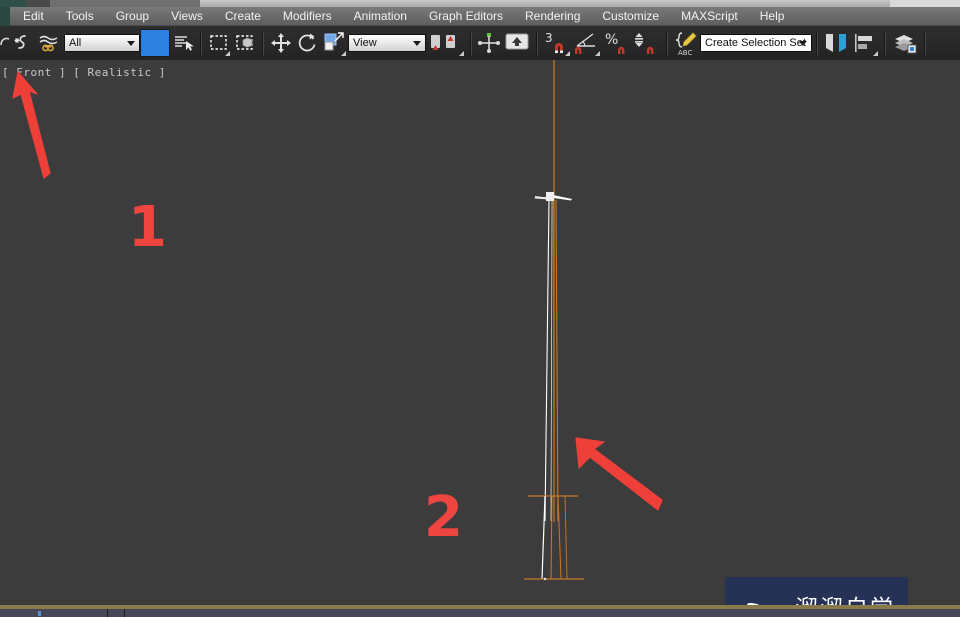  I want to click on layer-manager-icon, so click(905, 43).